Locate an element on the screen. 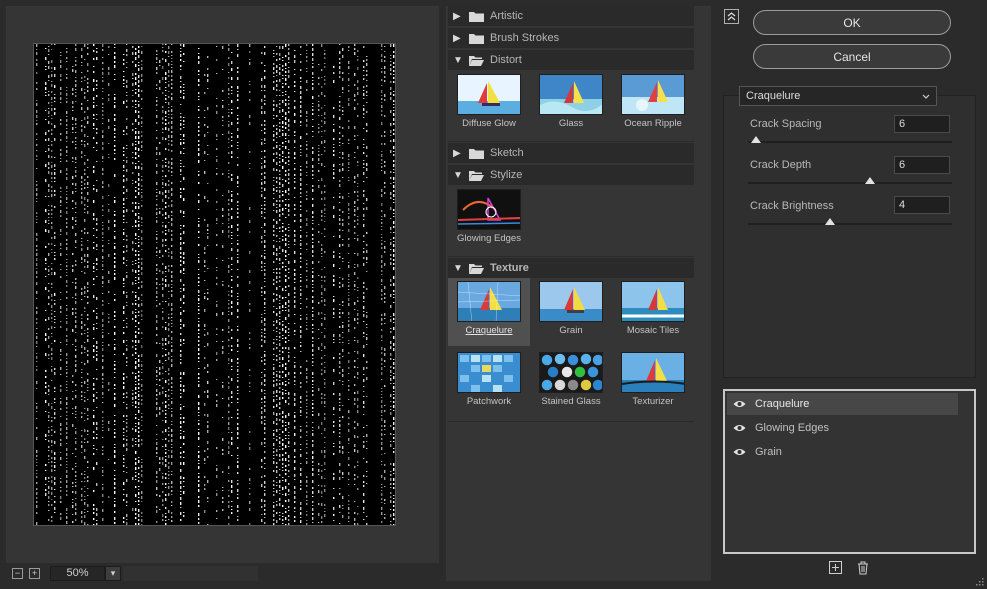 Image resolution: width=987 pixels, height=589 pixels. filter-thumb-texturizer: Texturizer is located at coordinates (653, 383).